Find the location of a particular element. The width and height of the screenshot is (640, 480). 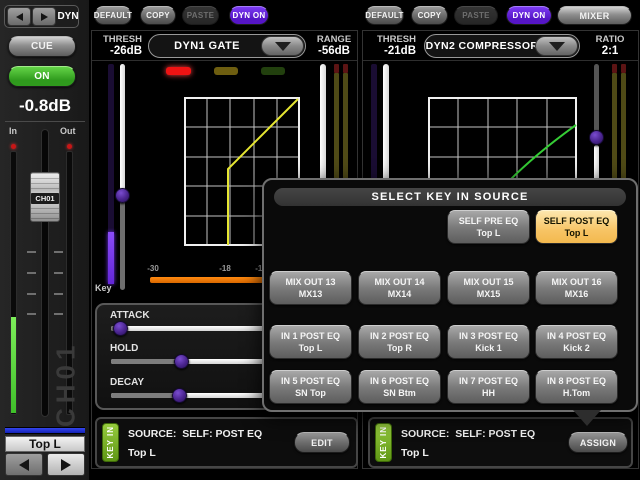

hold-knob is located at coordinates (181, 361).